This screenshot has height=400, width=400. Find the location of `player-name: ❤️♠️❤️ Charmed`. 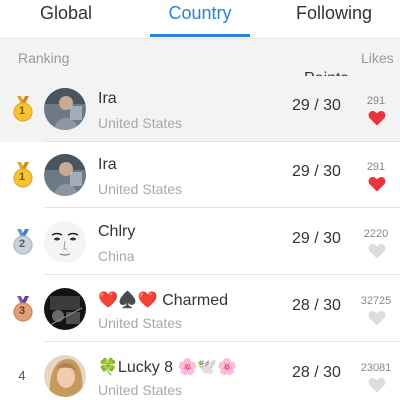

player-name: ❤️♠️❤️ Charmed is located at coordinates (163, 300).